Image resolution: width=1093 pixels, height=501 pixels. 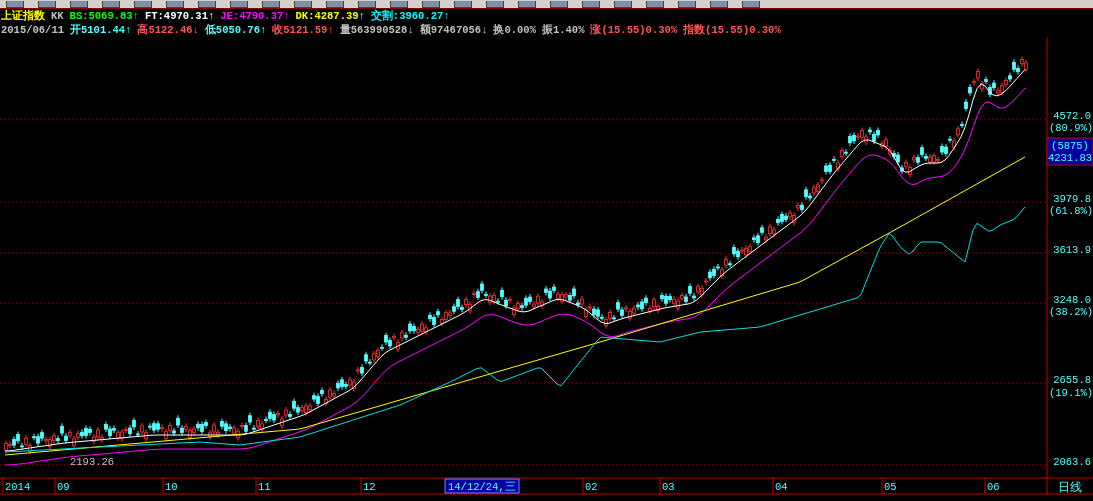 I want to click on low-price-marker: 2193.26, so click(x=92, y=462).